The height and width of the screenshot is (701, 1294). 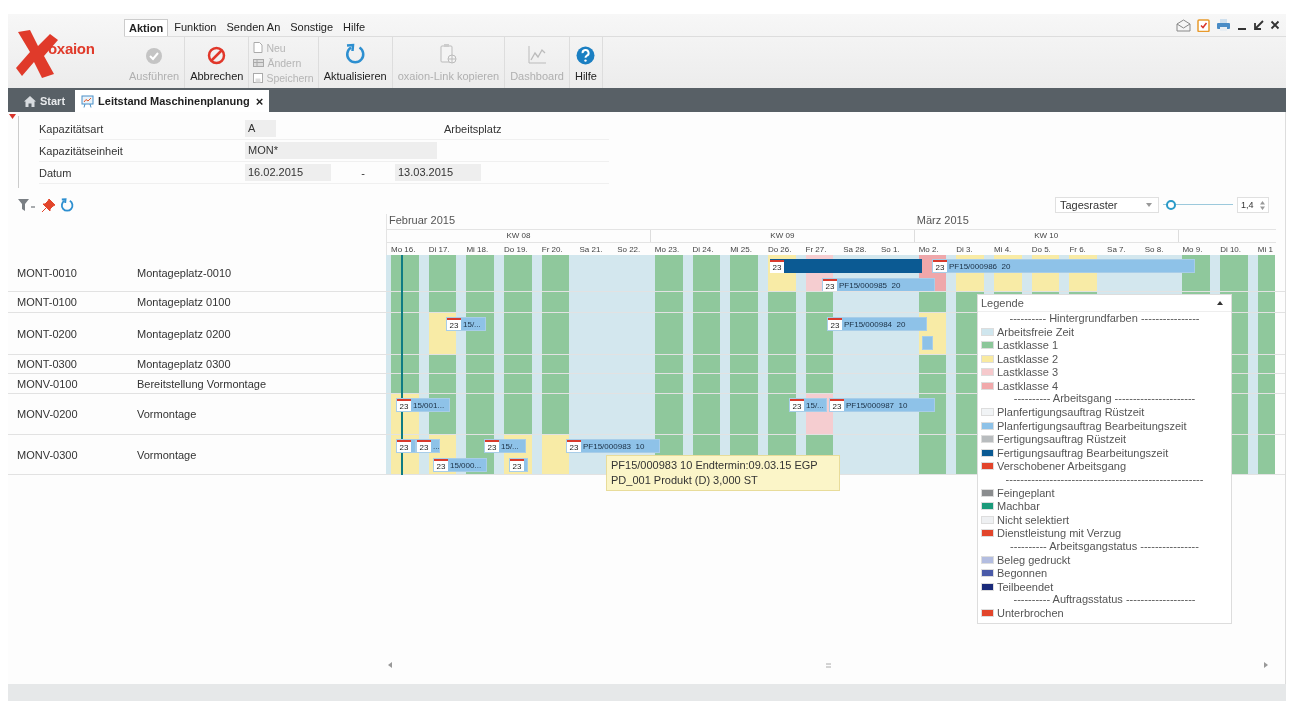 What do you see at coordinates (1022, 573) in the screenshot?
I see `legend-label: Begonnen` at bounding box center [1022, 573].